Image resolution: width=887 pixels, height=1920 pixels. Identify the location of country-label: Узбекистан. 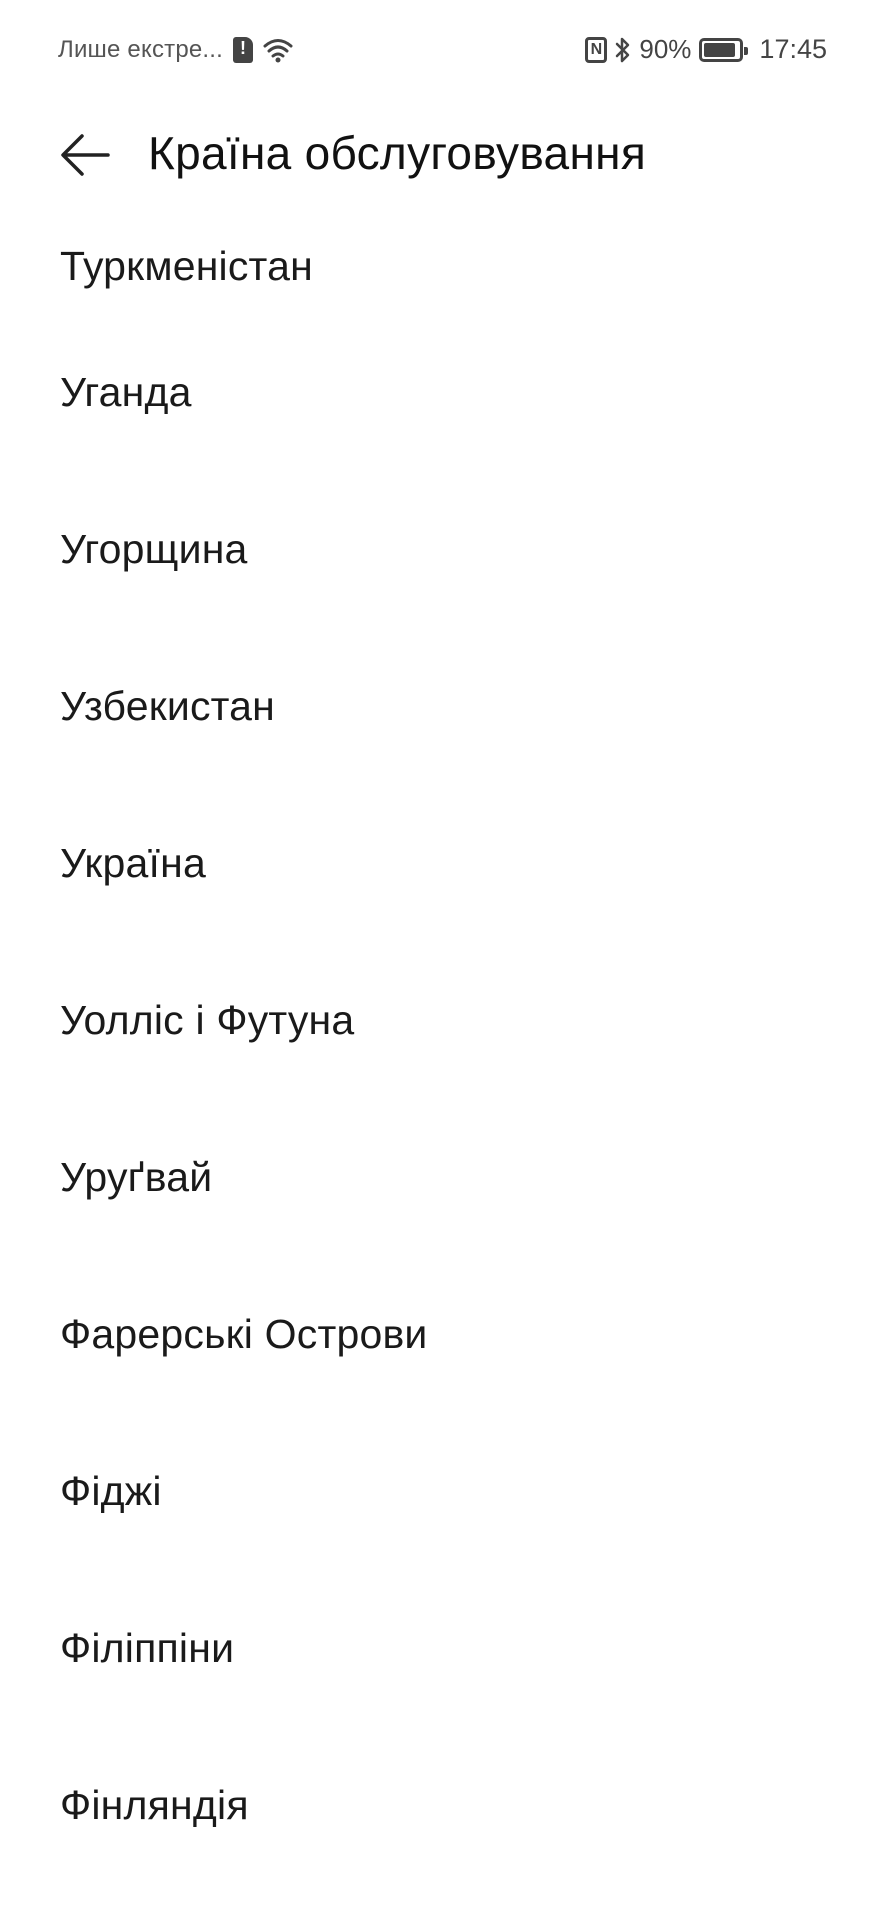
(168, 706).